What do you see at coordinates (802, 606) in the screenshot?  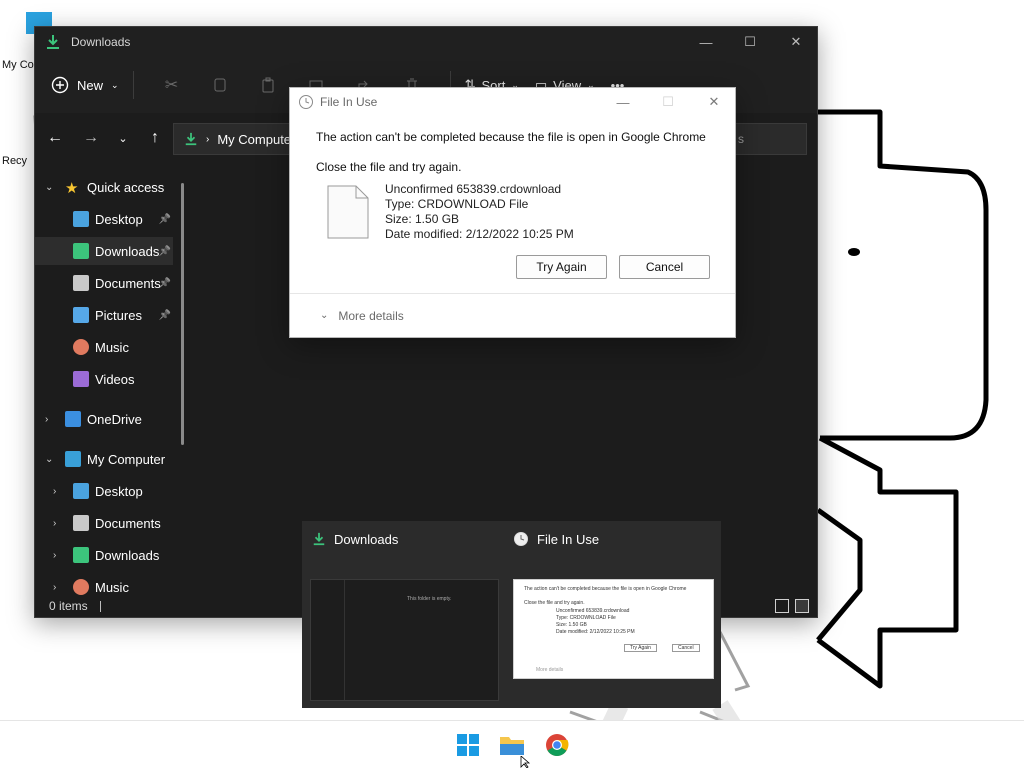 I see `tiles-view-button` at bounding box center [802, 606].